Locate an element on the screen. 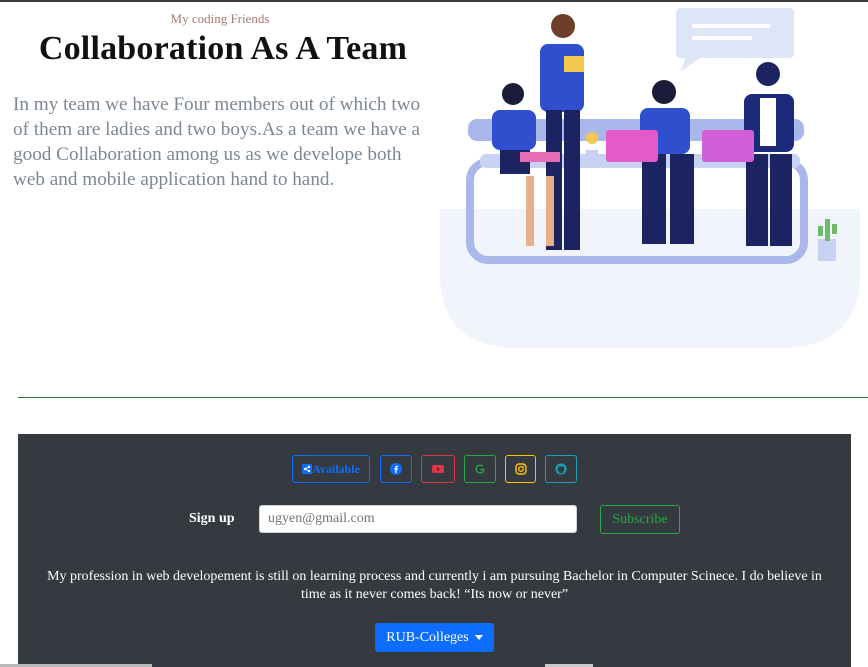  google-icon is located at coordinates (480, 469).